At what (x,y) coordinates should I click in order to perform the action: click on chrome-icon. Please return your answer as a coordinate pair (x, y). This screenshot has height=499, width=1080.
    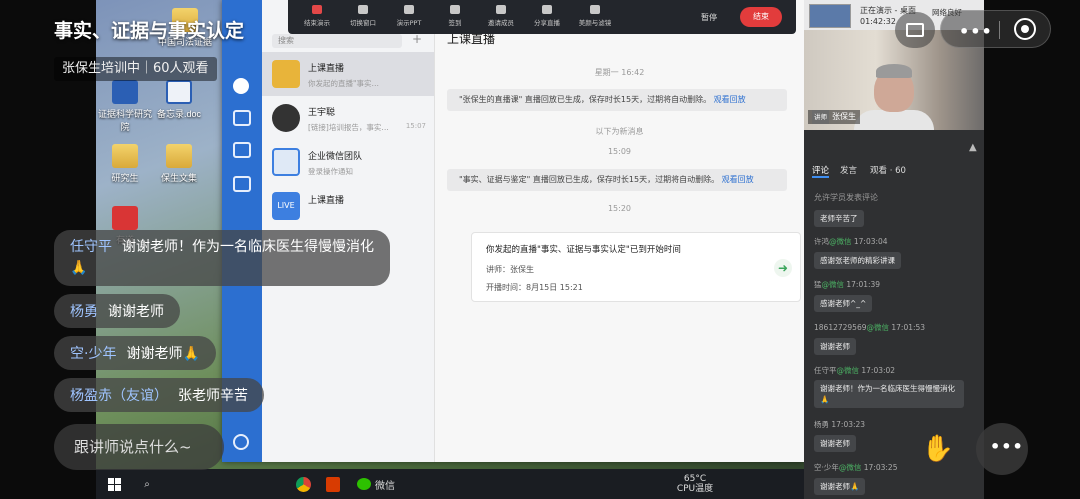
    Looking at the image, I should click on (303, 484).